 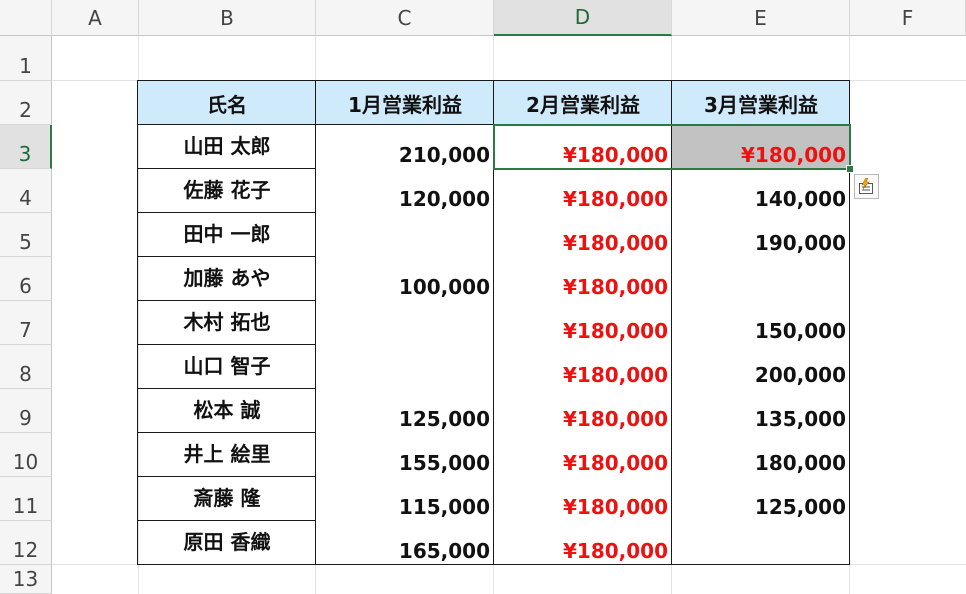 I want to click on cell-name: 加藤 あや, so click(x=227, y=279).